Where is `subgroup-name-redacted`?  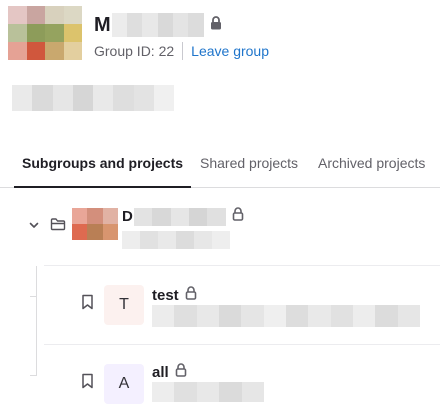 subgroup-name-redacted is located at coordinates (179, 216).